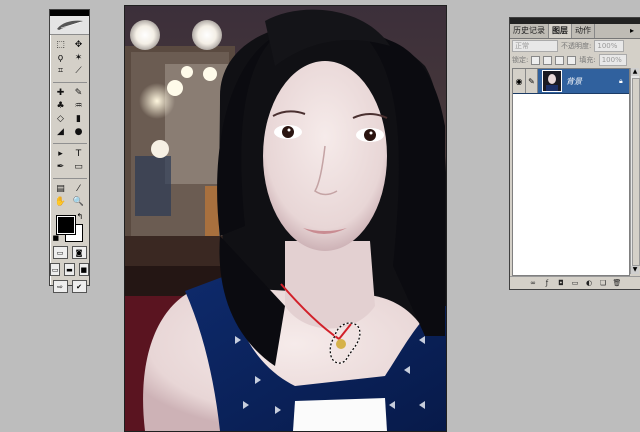 The width and height of the screenshot is (640, 432). Describe the element at coordinates (61, 167) in the screenshot. I see `pen-tool-icon: ✒` at that location.